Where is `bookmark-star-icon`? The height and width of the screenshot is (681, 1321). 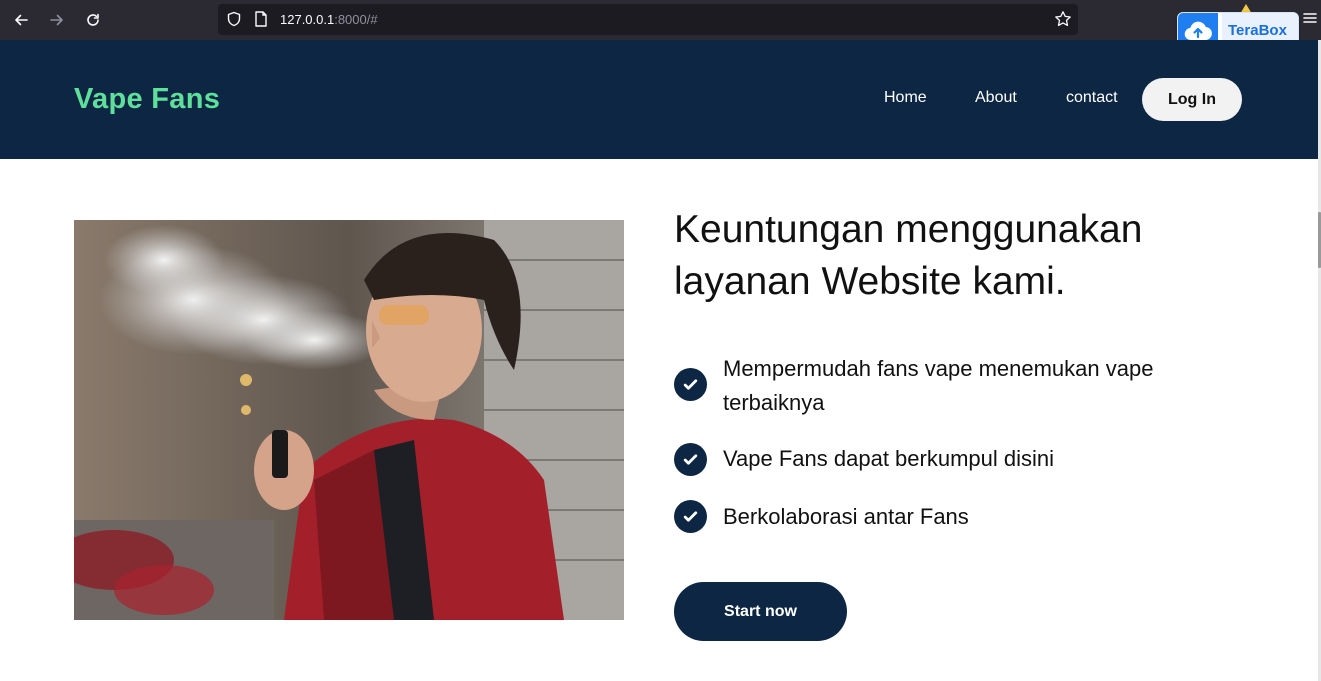
bookmark-star-icon is located at coordinates (1063, 19).